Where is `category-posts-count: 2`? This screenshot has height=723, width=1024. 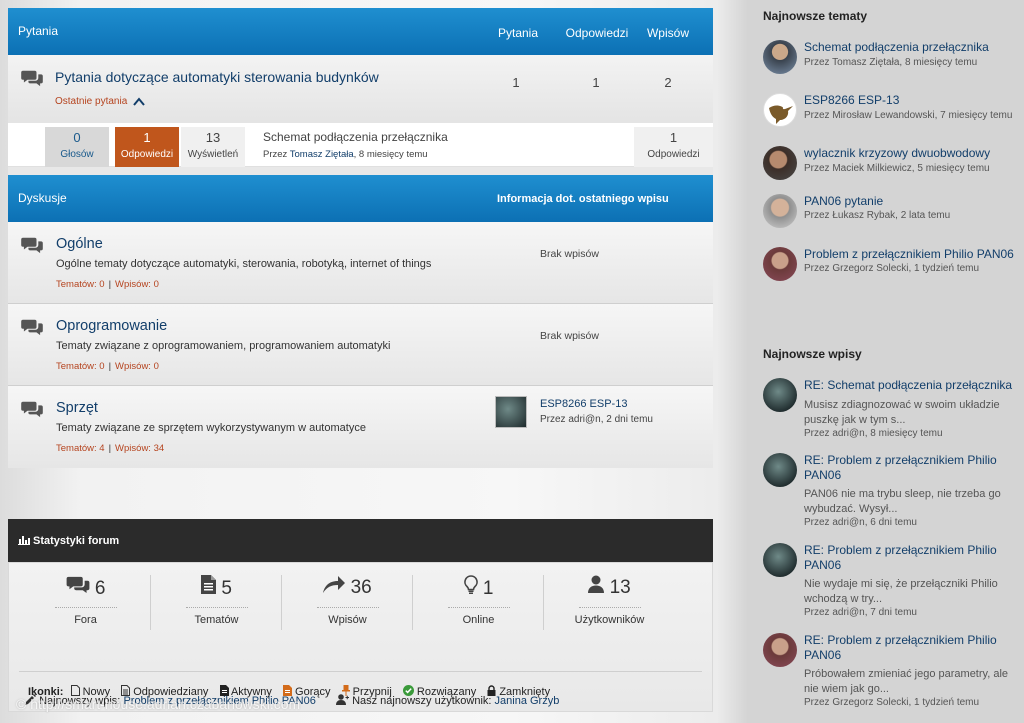 category-posts-count: 2 is located at coordinates (668, 82).